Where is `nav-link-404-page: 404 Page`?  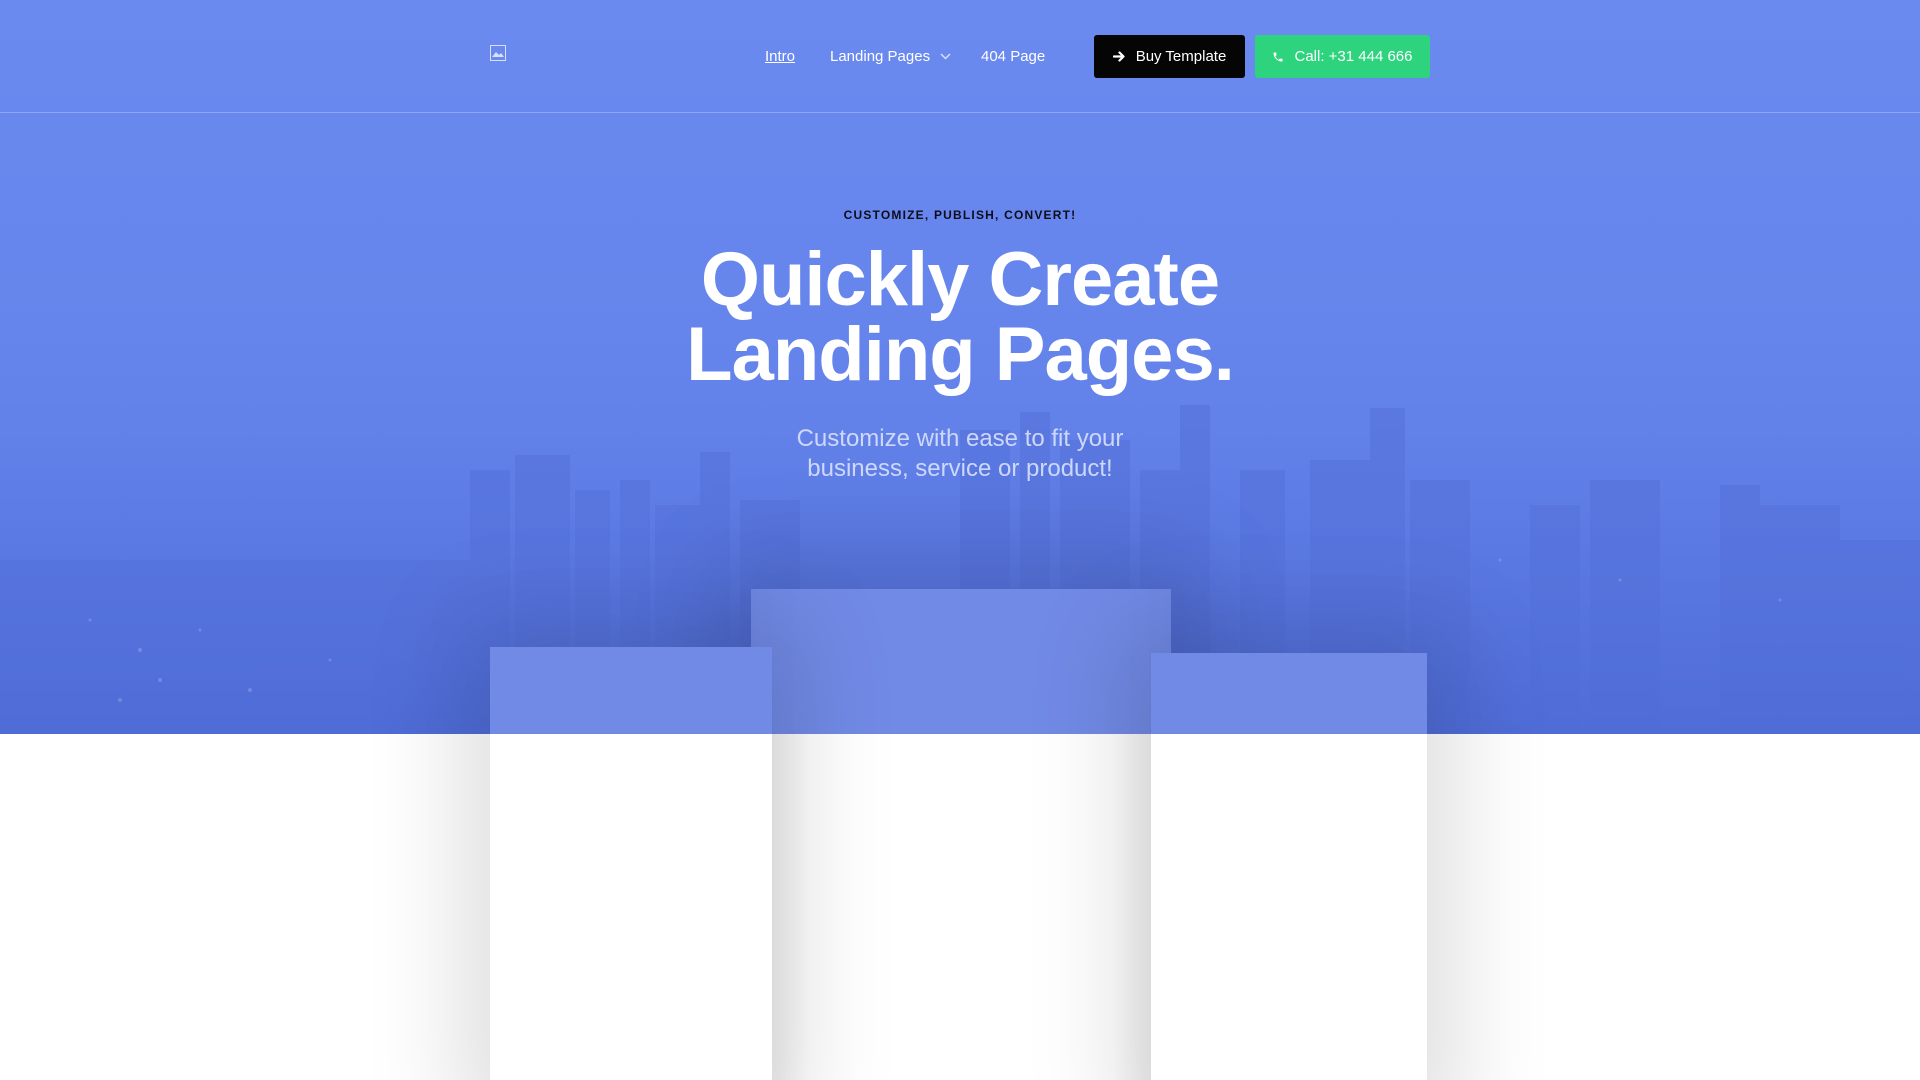
nav-link-404-page: 404 Page is located at coordinates (1013, 56).